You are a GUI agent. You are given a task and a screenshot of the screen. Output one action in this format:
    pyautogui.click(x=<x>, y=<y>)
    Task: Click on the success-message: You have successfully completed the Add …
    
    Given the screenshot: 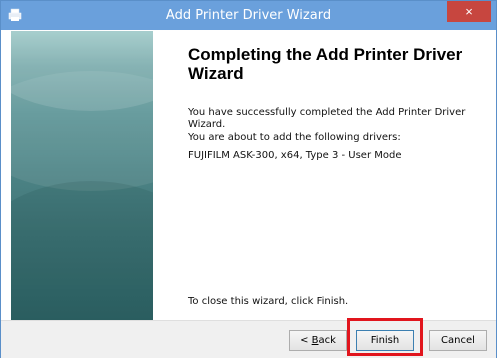 What is the action you would take?
    pyautogui.click(x=327, y=118)
    